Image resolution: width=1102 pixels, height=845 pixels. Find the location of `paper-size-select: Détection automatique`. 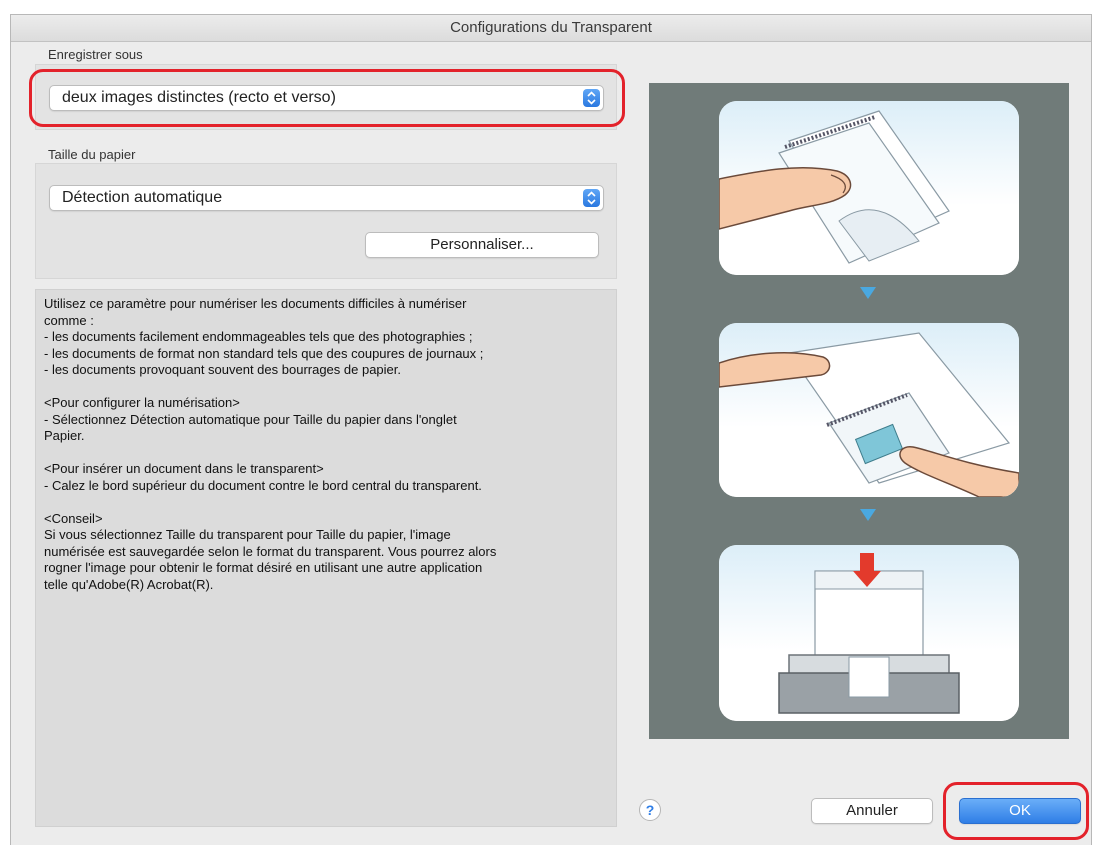

paper-size-select: Détection automatique is located at coordinates (326, 198).